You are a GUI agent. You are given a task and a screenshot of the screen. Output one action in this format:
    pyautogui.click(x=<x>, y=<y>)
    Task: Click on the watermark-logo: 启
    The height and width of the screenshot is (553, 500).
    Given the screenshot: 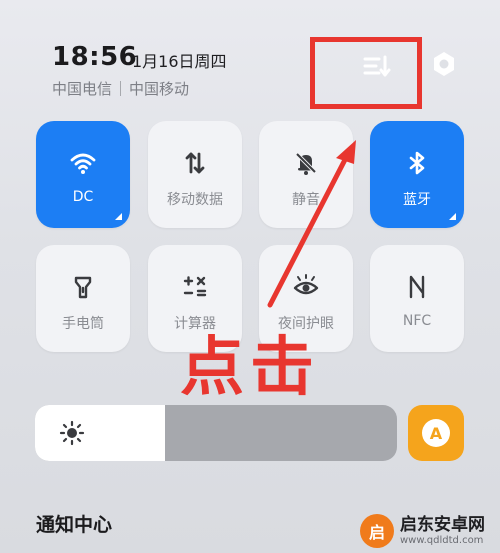 What is the action you would take?
    pyautogui.click(x=377, y=531)
    